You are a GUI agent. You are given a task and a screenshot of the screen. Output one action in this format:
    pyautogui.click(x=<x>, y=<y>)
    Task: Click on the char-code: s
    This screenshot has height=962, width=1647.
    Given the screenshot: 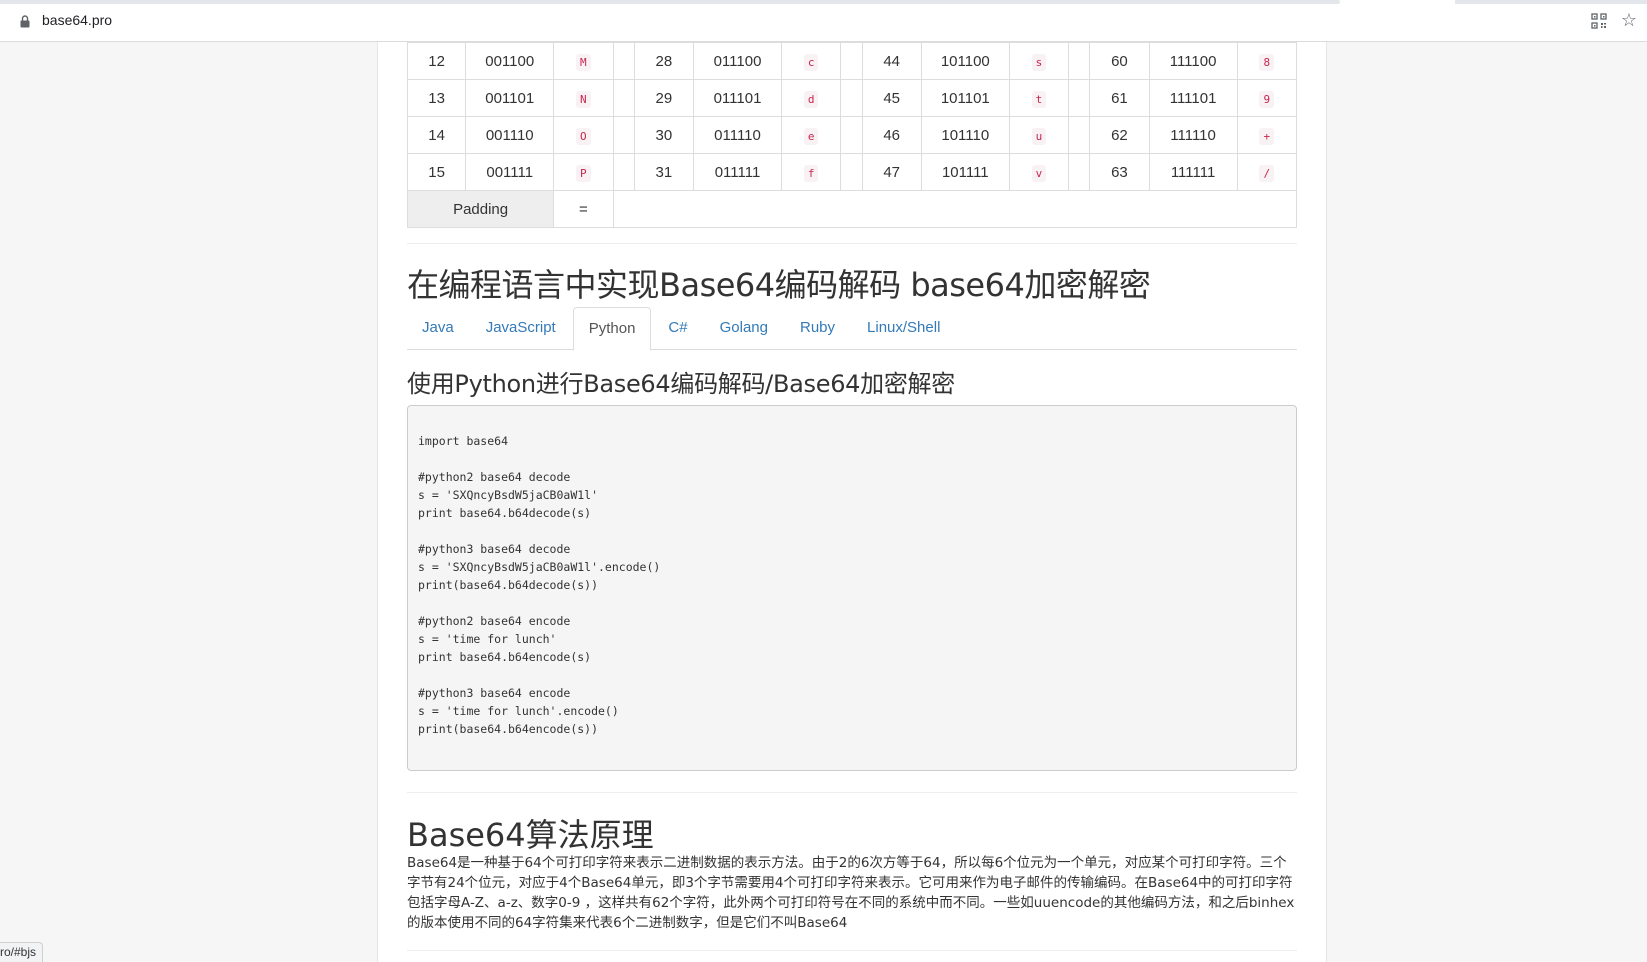 What is the action you would take?
    pyautogui.click(x=1039, y=62)
    